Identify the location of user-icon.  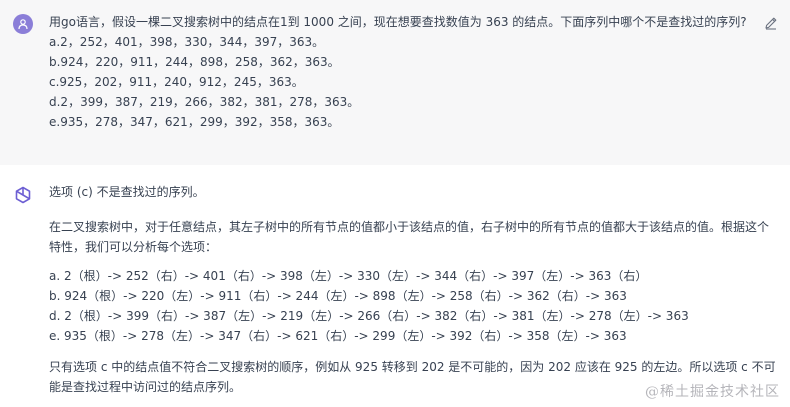
(23, 24).